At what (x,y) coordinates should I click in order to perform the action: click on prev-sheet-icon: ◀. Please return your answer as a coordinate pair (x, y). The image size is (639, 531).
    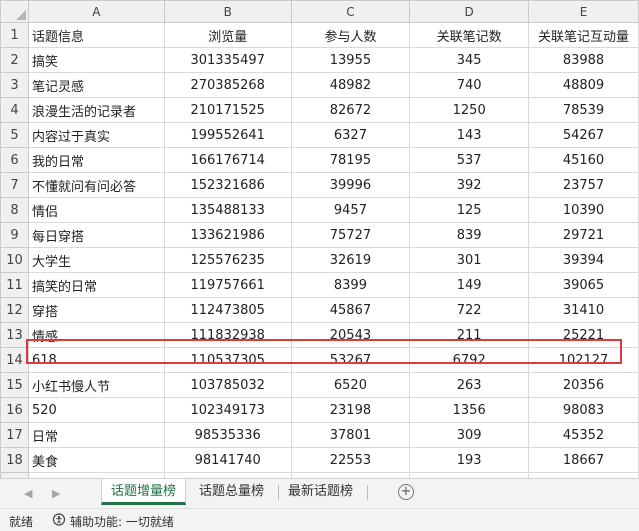
    Looking at the image, I should click on (28, 493).